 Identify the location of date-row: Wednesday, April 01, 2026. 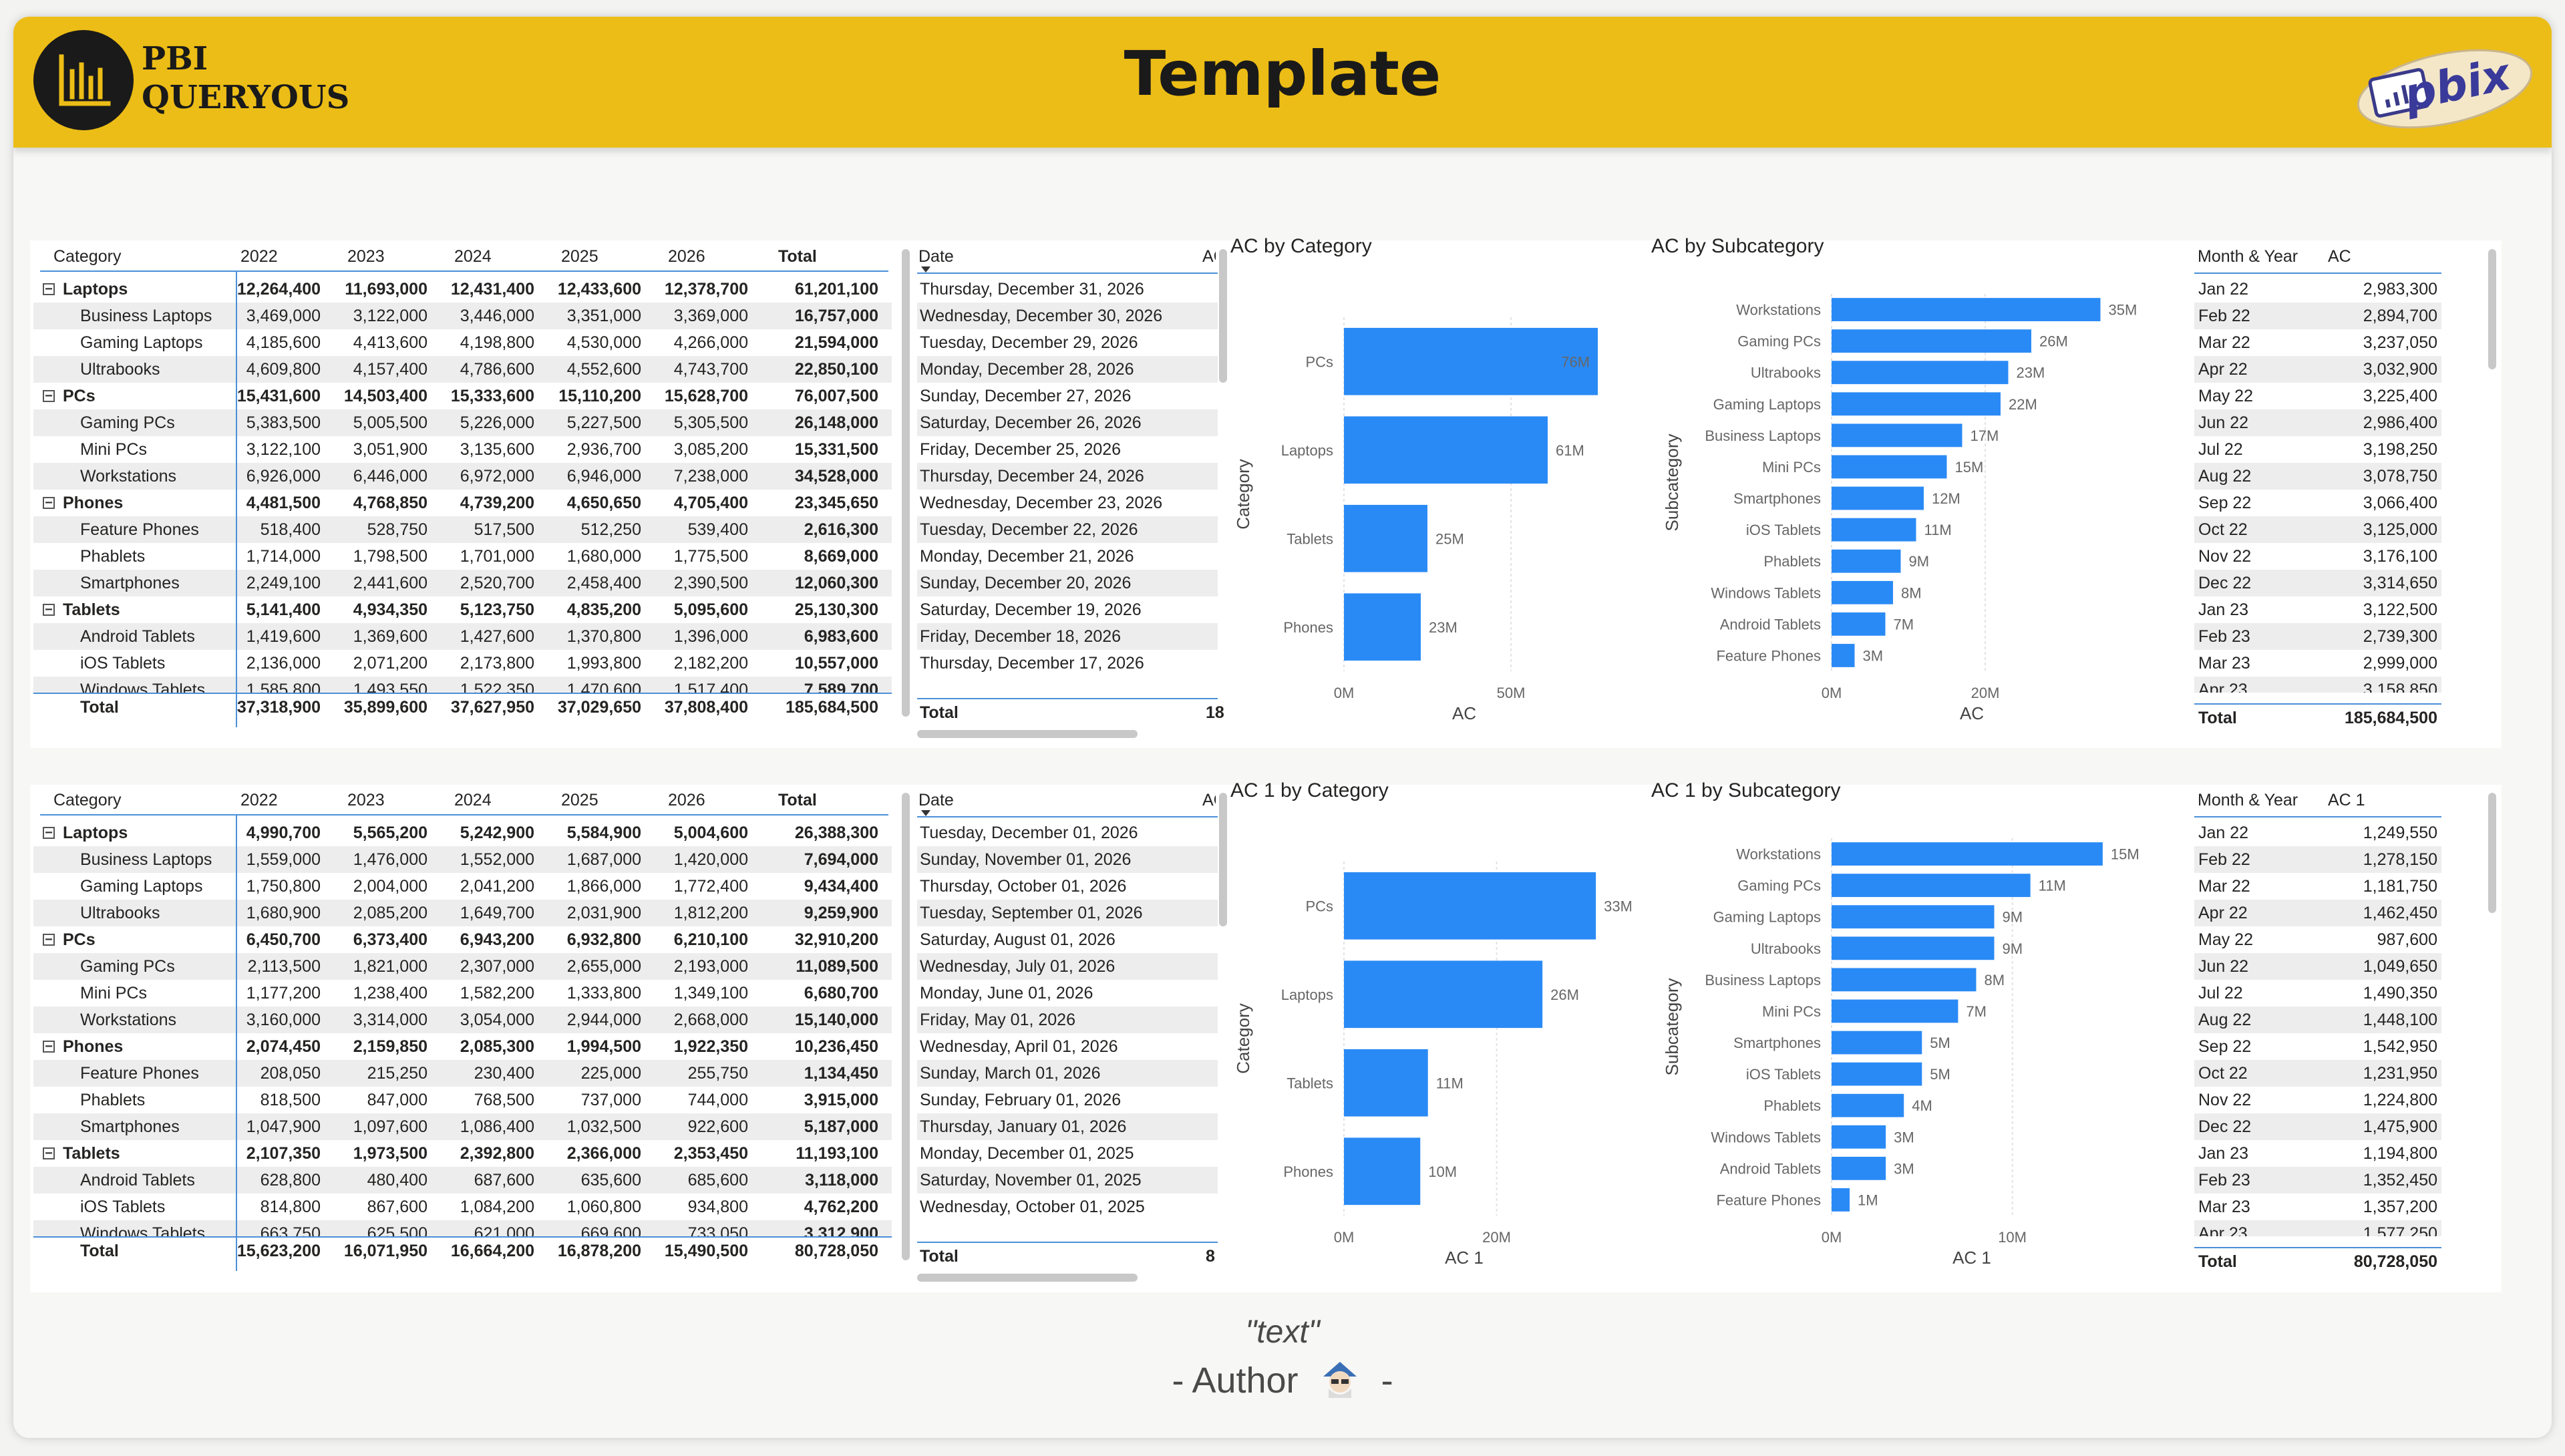
(1067, 1046).